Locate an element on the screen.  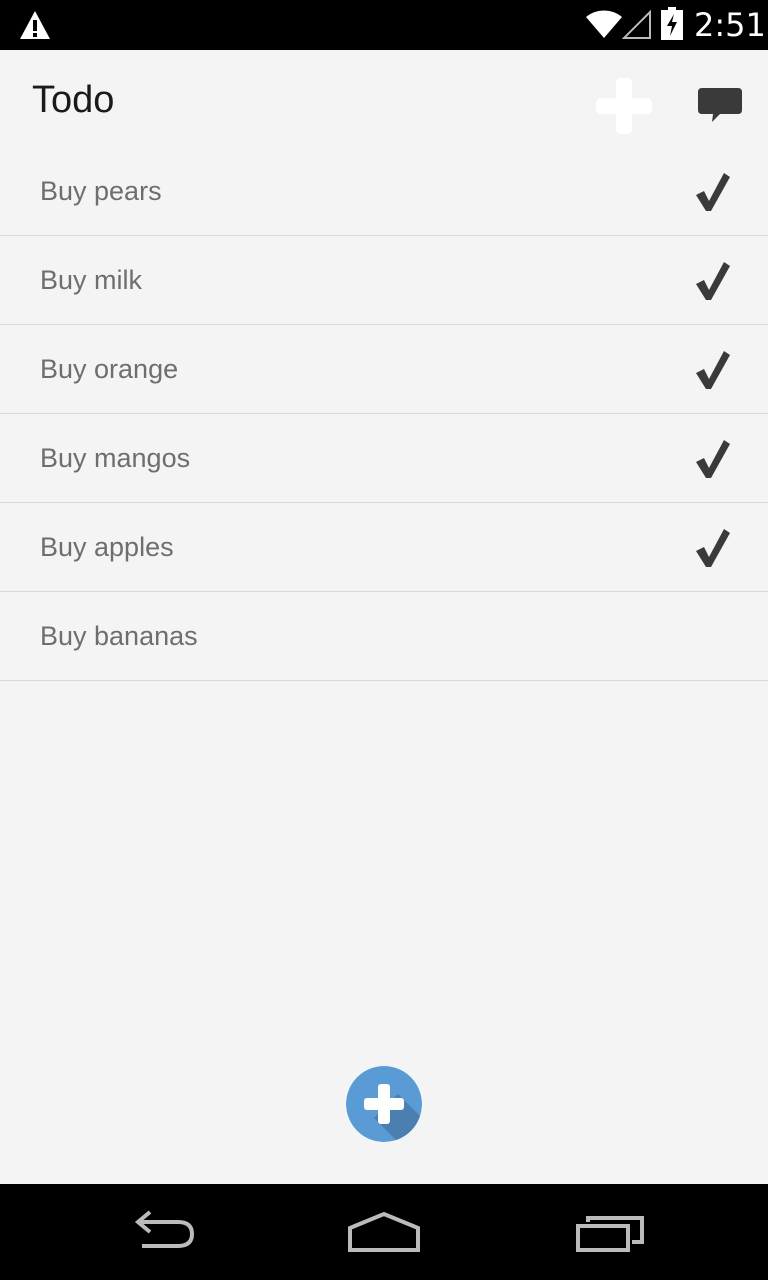
list-item: Buy apples is located at coordinates (384, 547).